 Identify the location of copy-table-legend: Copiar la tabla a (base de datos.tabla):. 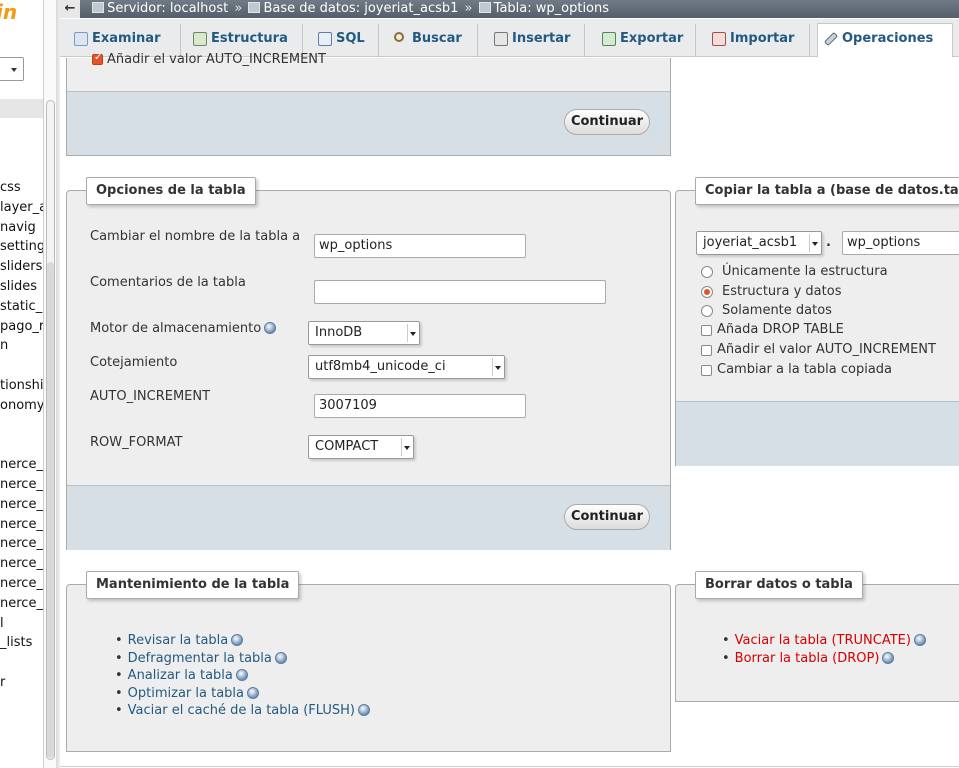
(827, 191).